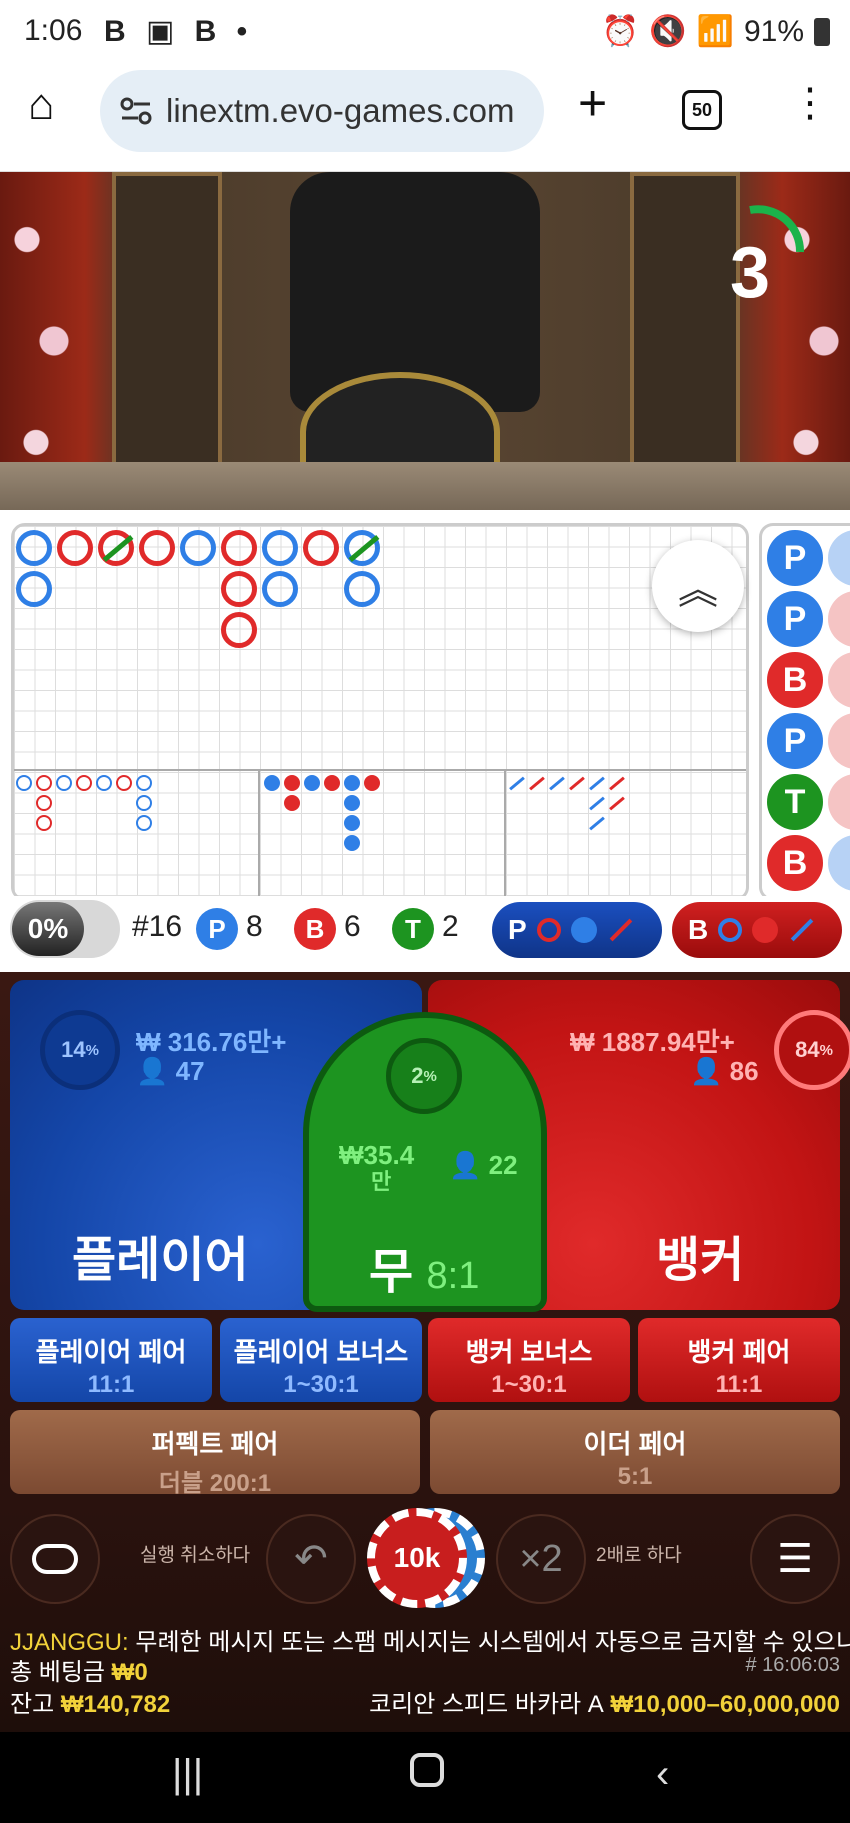 The height and width of the screenshot is (1823, 850). Describe the element at coordinates (804, 712) in the screenshot. I see `bead-plate: P P B P T B` at that location.